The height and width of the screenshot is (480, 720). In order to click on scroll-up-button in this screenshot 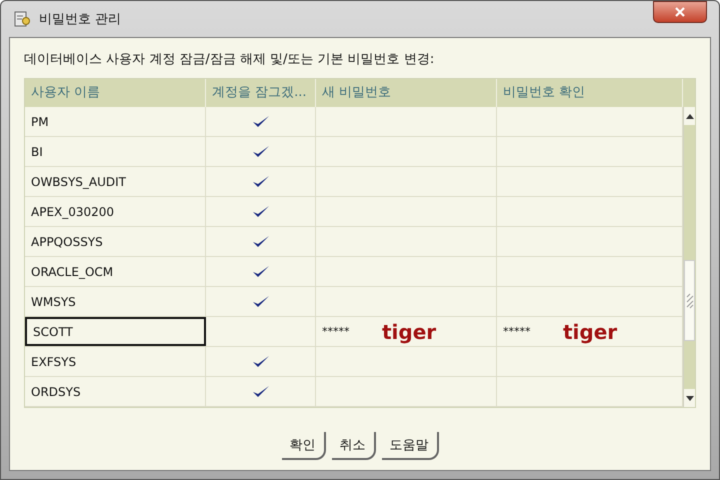, I will do `click(689, 116)`.